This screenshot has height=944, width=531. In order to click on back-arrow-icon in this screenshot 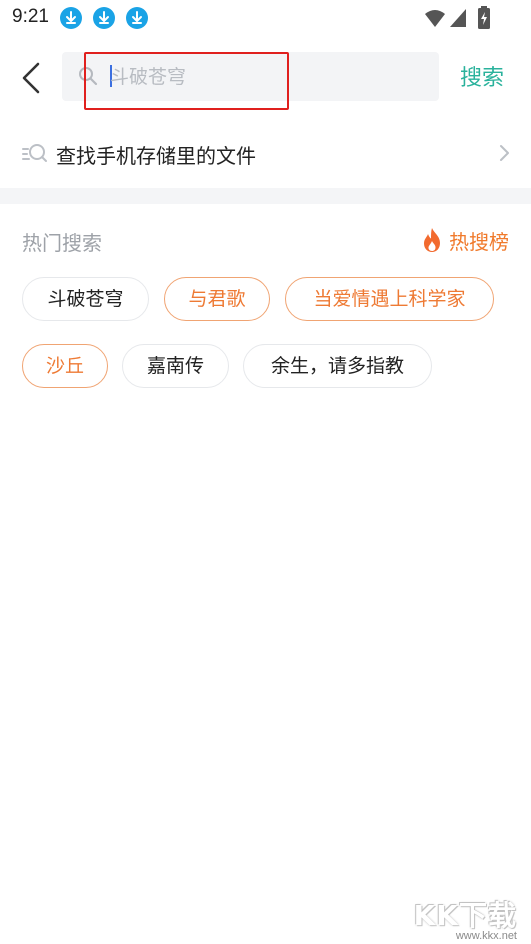, I will do `click(31, 78)`.